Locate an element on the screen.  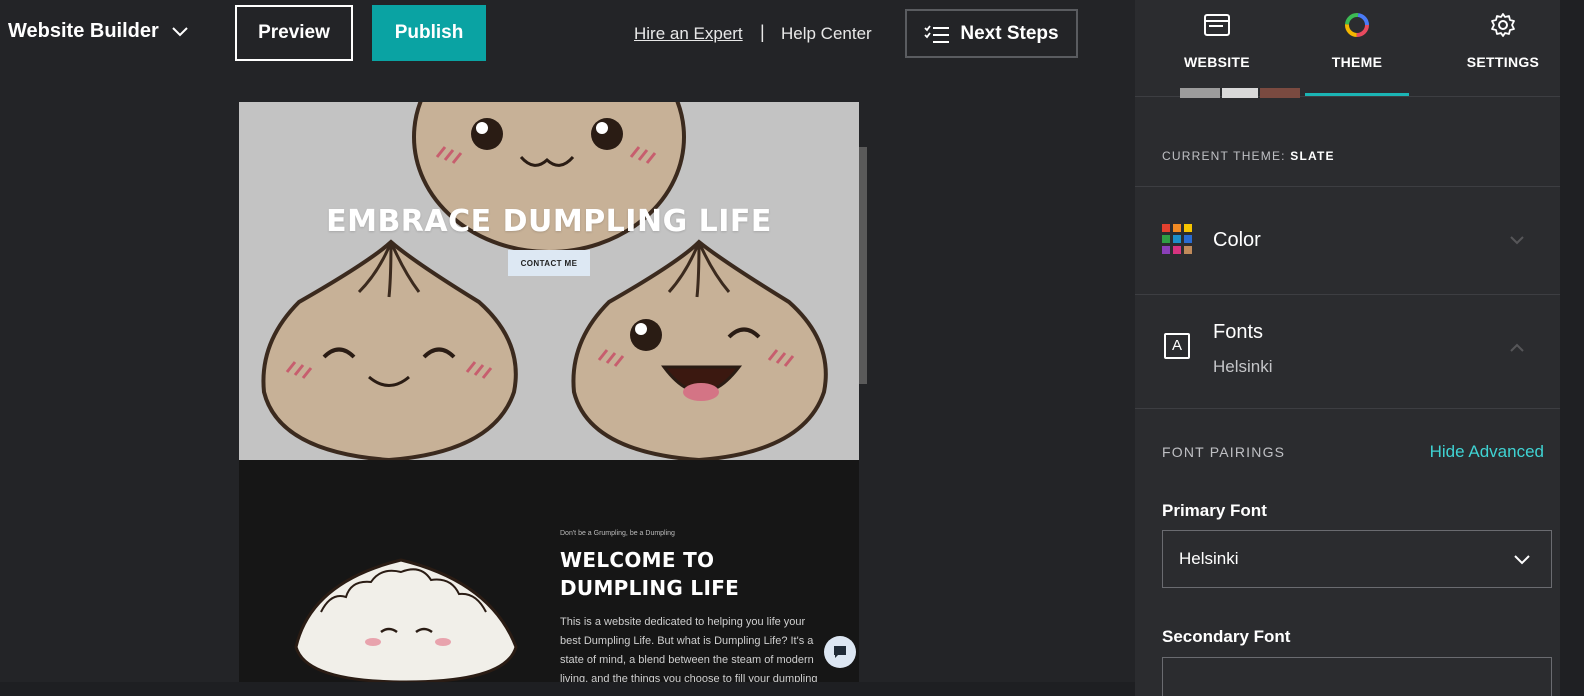
brand-label: Website Builder is located at coordinates (83, 31).